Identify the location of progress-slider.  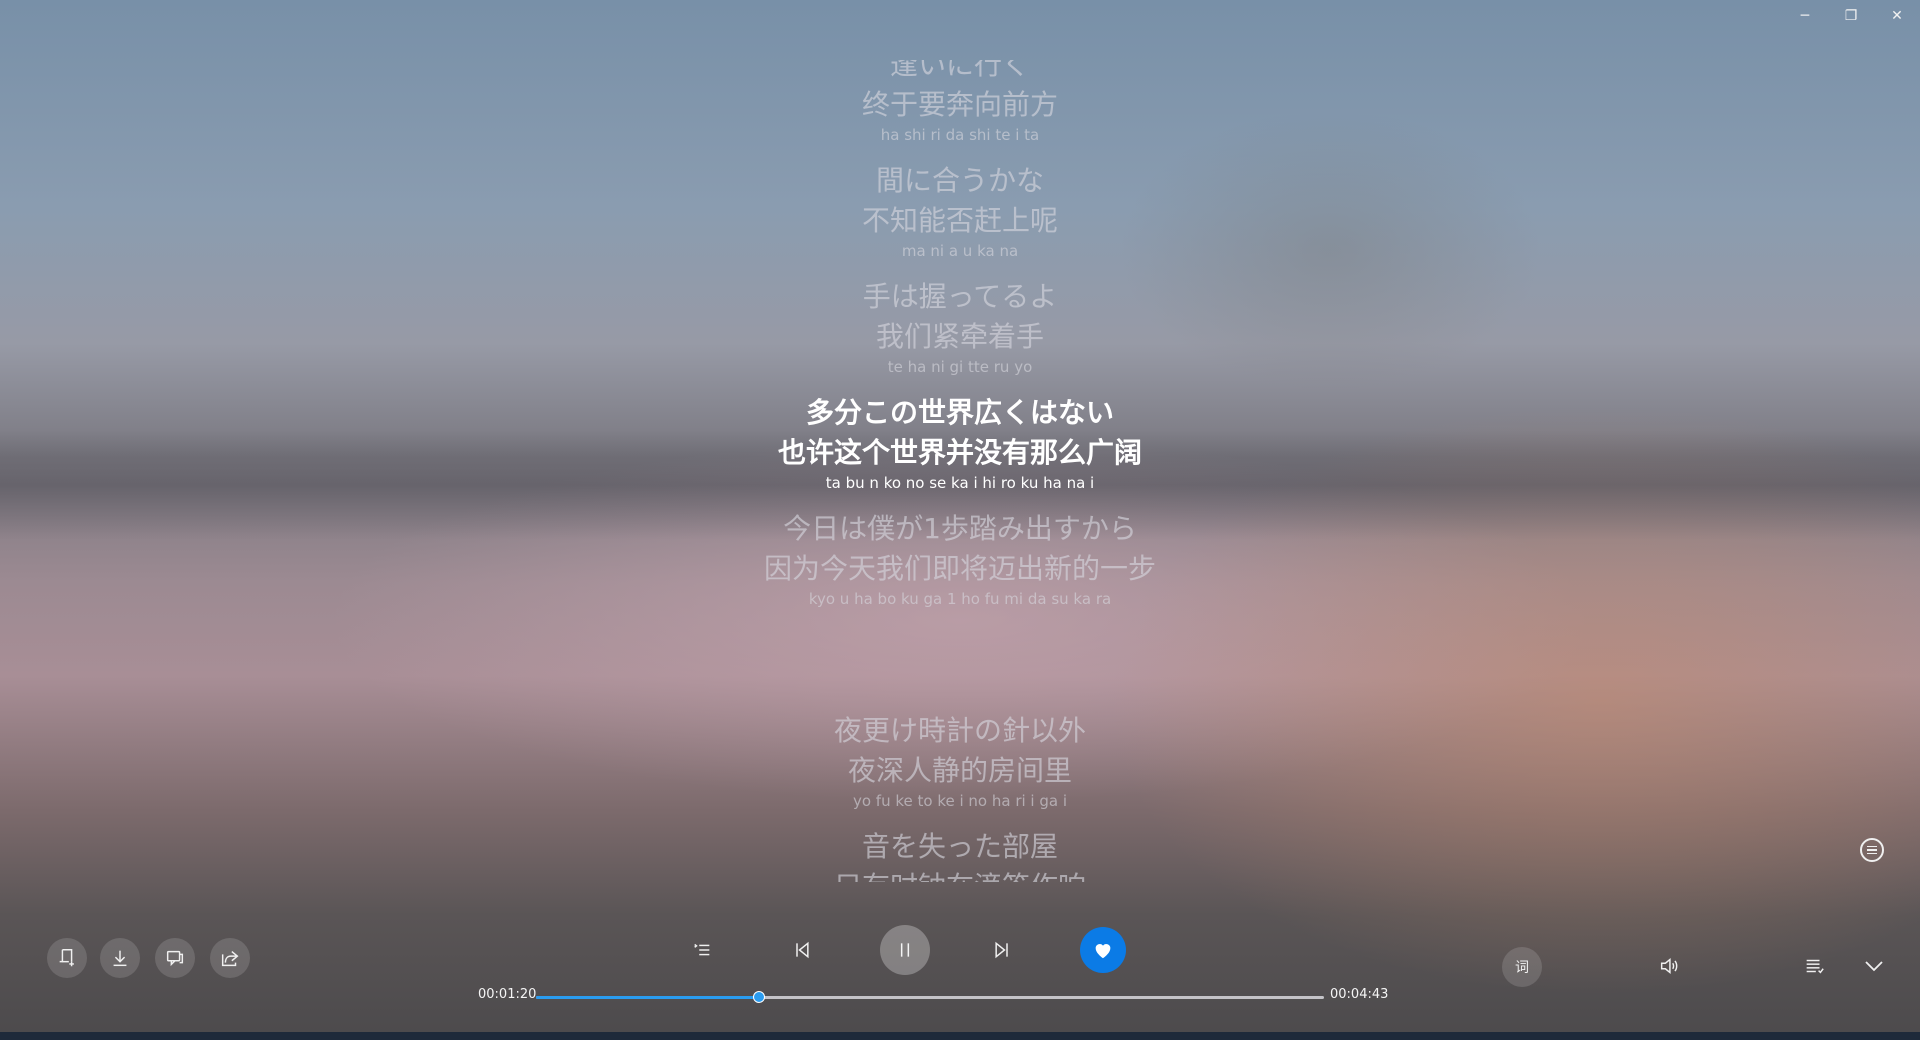
(930, 997).